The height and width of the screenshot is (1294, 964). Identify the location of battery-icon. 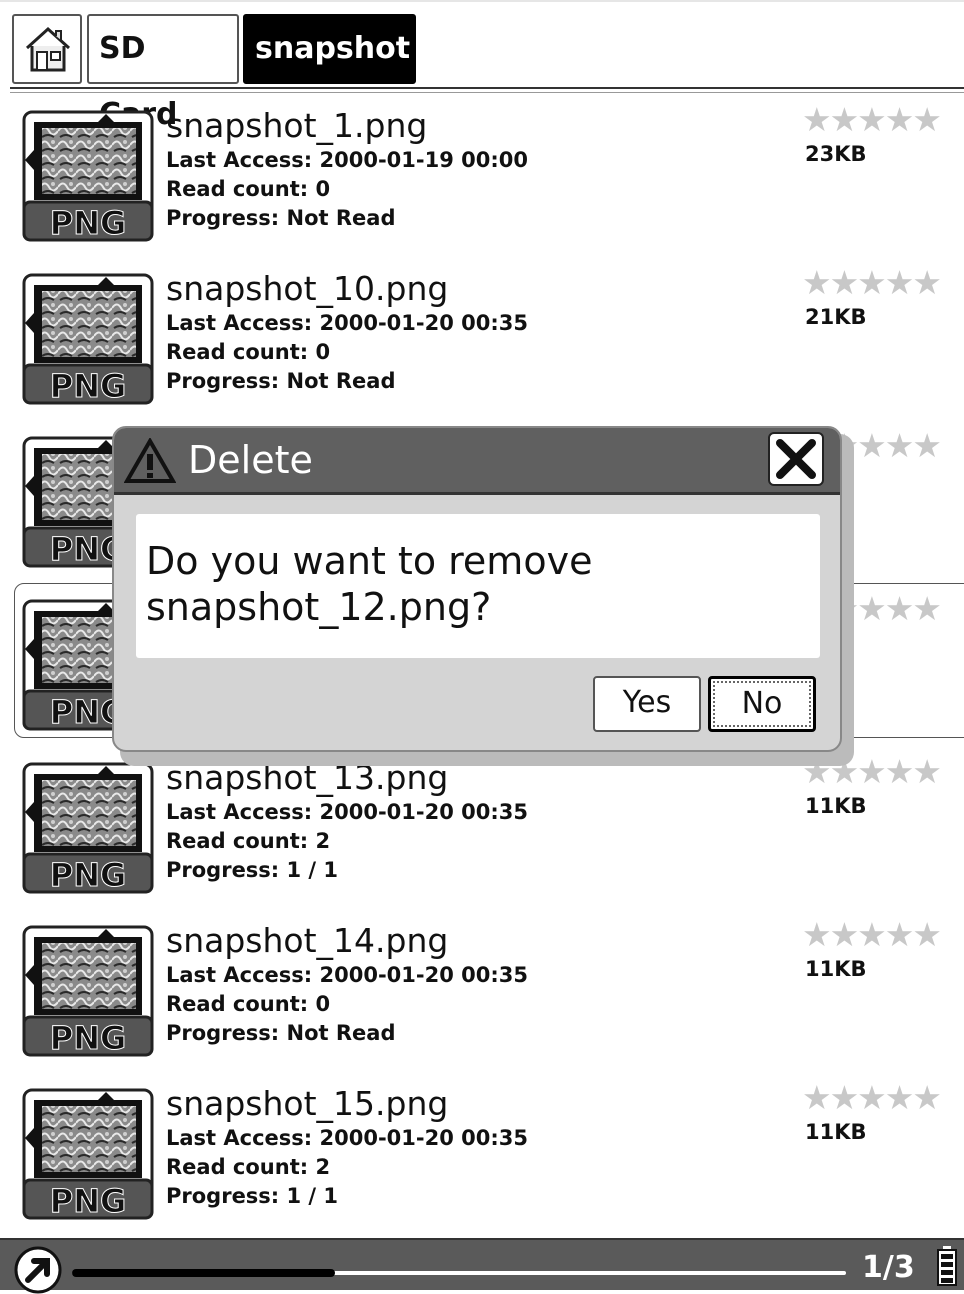
(947, 1266).